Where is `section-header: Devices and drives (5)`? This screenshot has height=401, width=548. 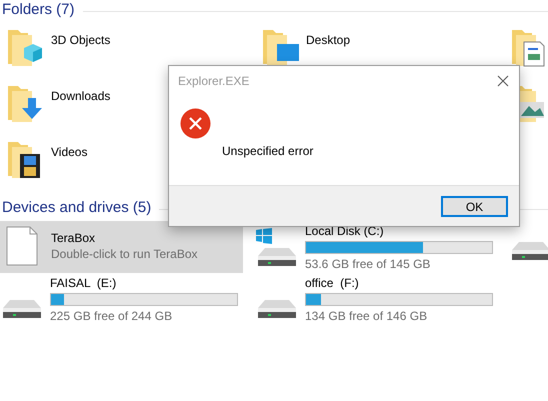
section-header: Devices and drives (5) is located at coordinates (76, 208).